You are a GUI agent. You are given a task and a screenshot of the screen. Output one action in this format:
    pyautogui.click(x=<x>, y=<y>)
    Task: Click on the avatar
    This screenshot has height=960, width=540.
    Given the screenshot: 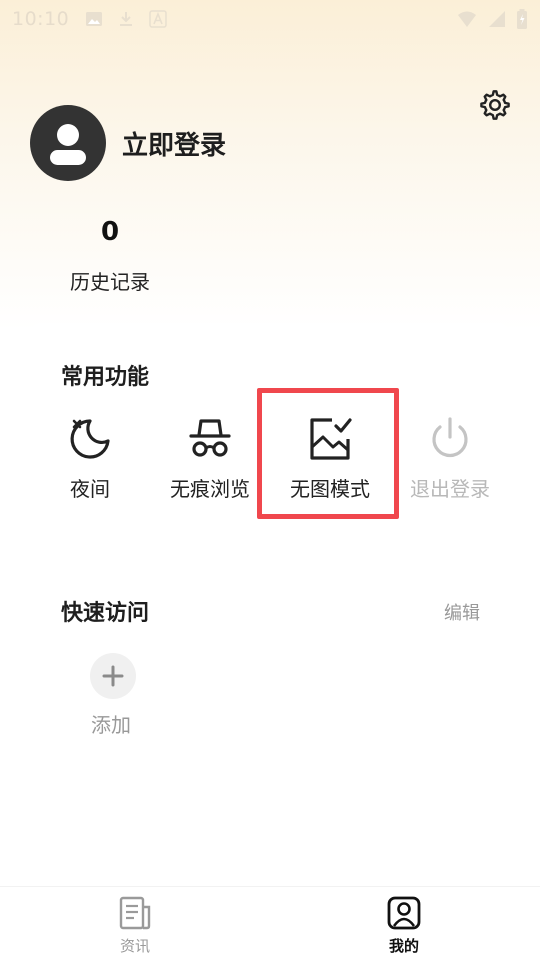 What is the action you would take?
    pyautogui.click(x=68, y=143)
    